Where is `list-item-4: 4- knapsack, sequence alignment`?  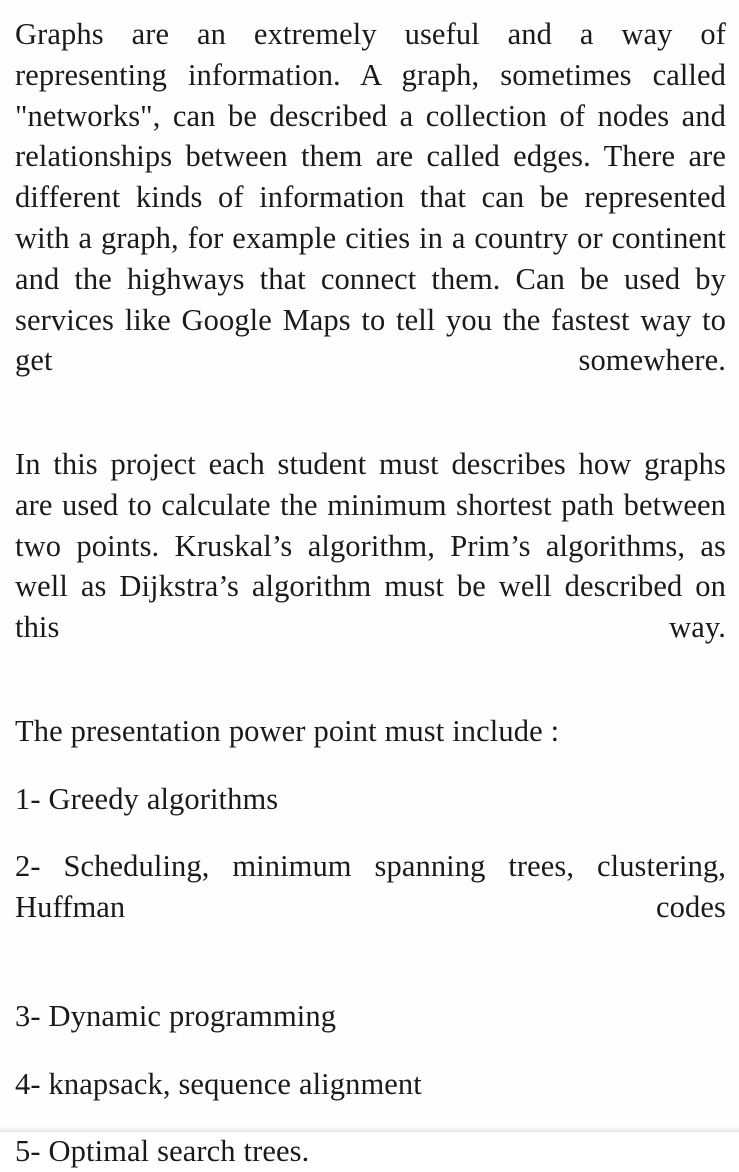
list-item-4: 4- knapsack, sequence alignment is located at coordinates (218, 1083).